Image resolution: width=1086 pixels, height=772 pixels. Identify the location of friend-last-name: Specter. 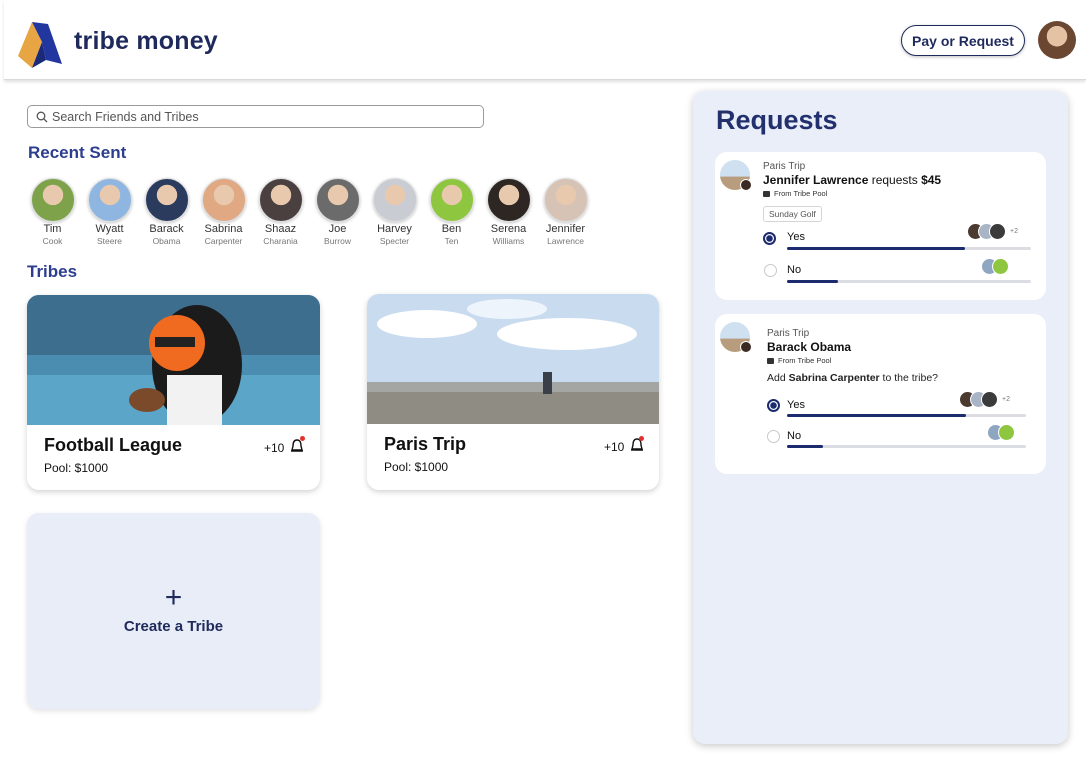
(394, 241).